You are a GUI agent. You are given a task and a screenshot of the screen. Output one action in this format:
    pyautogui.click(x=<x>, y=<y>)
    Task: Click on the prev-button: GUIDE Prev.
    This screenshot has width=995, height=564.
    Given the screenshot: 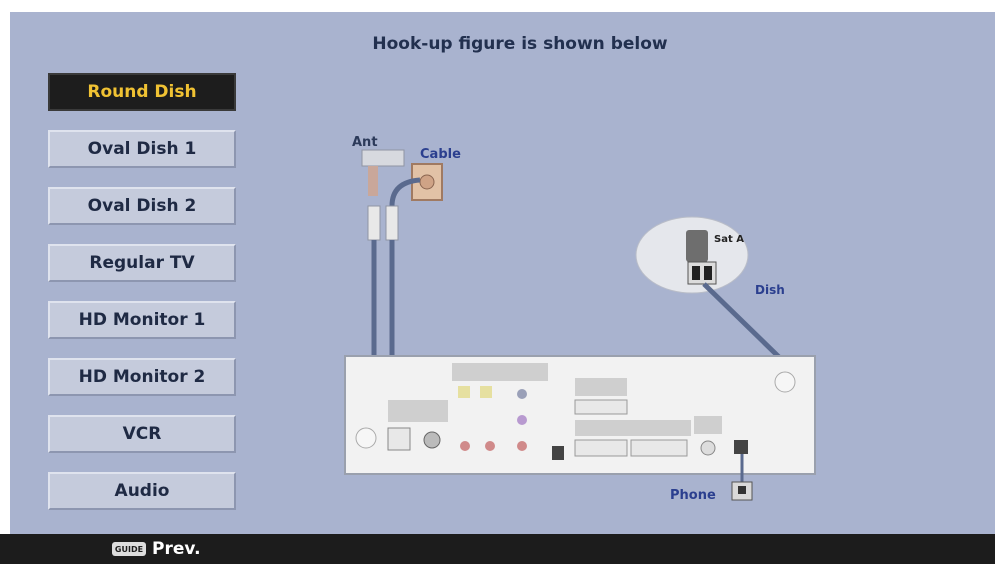 What is the action you would take?
    pyautogui.click(x=156, y=549)
    